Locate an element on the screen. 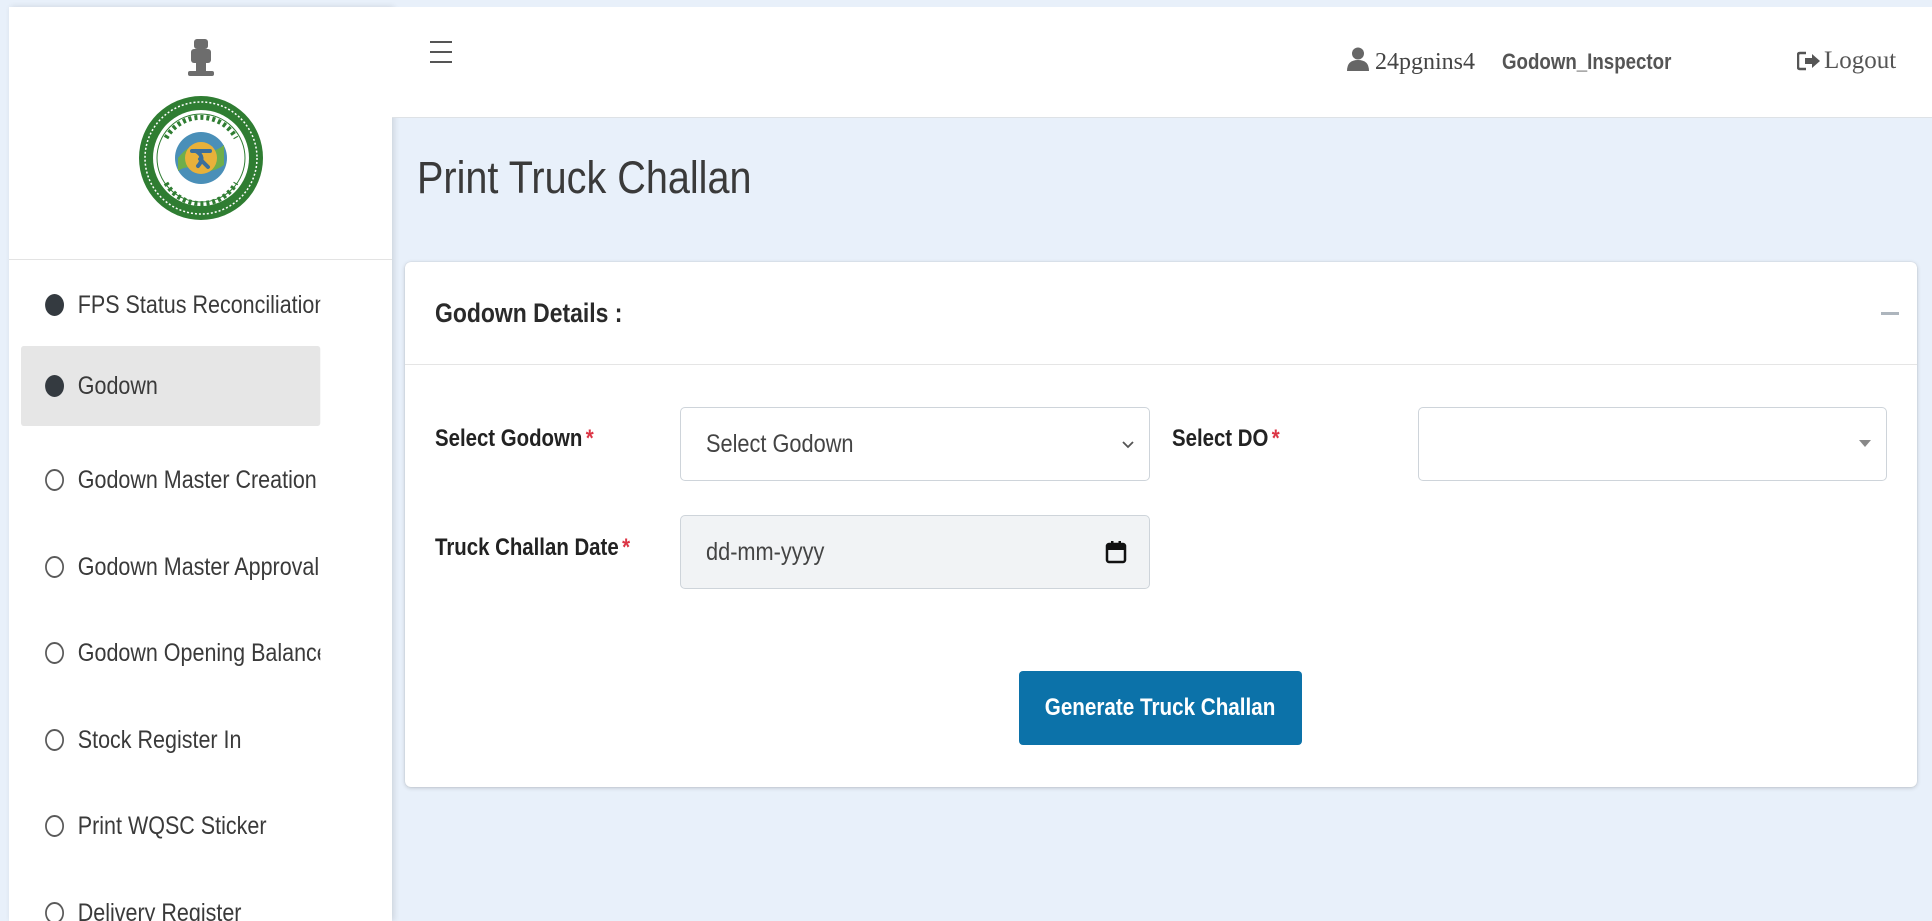 The height and width of the screenshot is (921, 1932). sidebar-item-godown-master-approval: Godown Master Approval (Se is located at coordinates (170, 567).